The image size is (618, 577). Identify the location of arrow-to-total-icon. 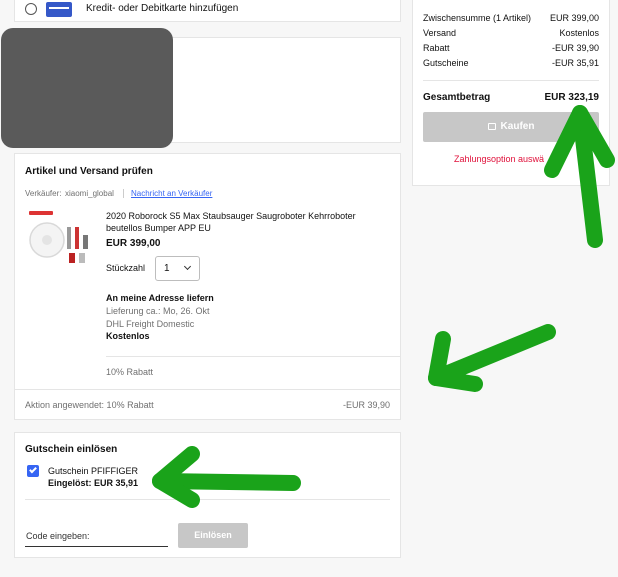
(579, 176).